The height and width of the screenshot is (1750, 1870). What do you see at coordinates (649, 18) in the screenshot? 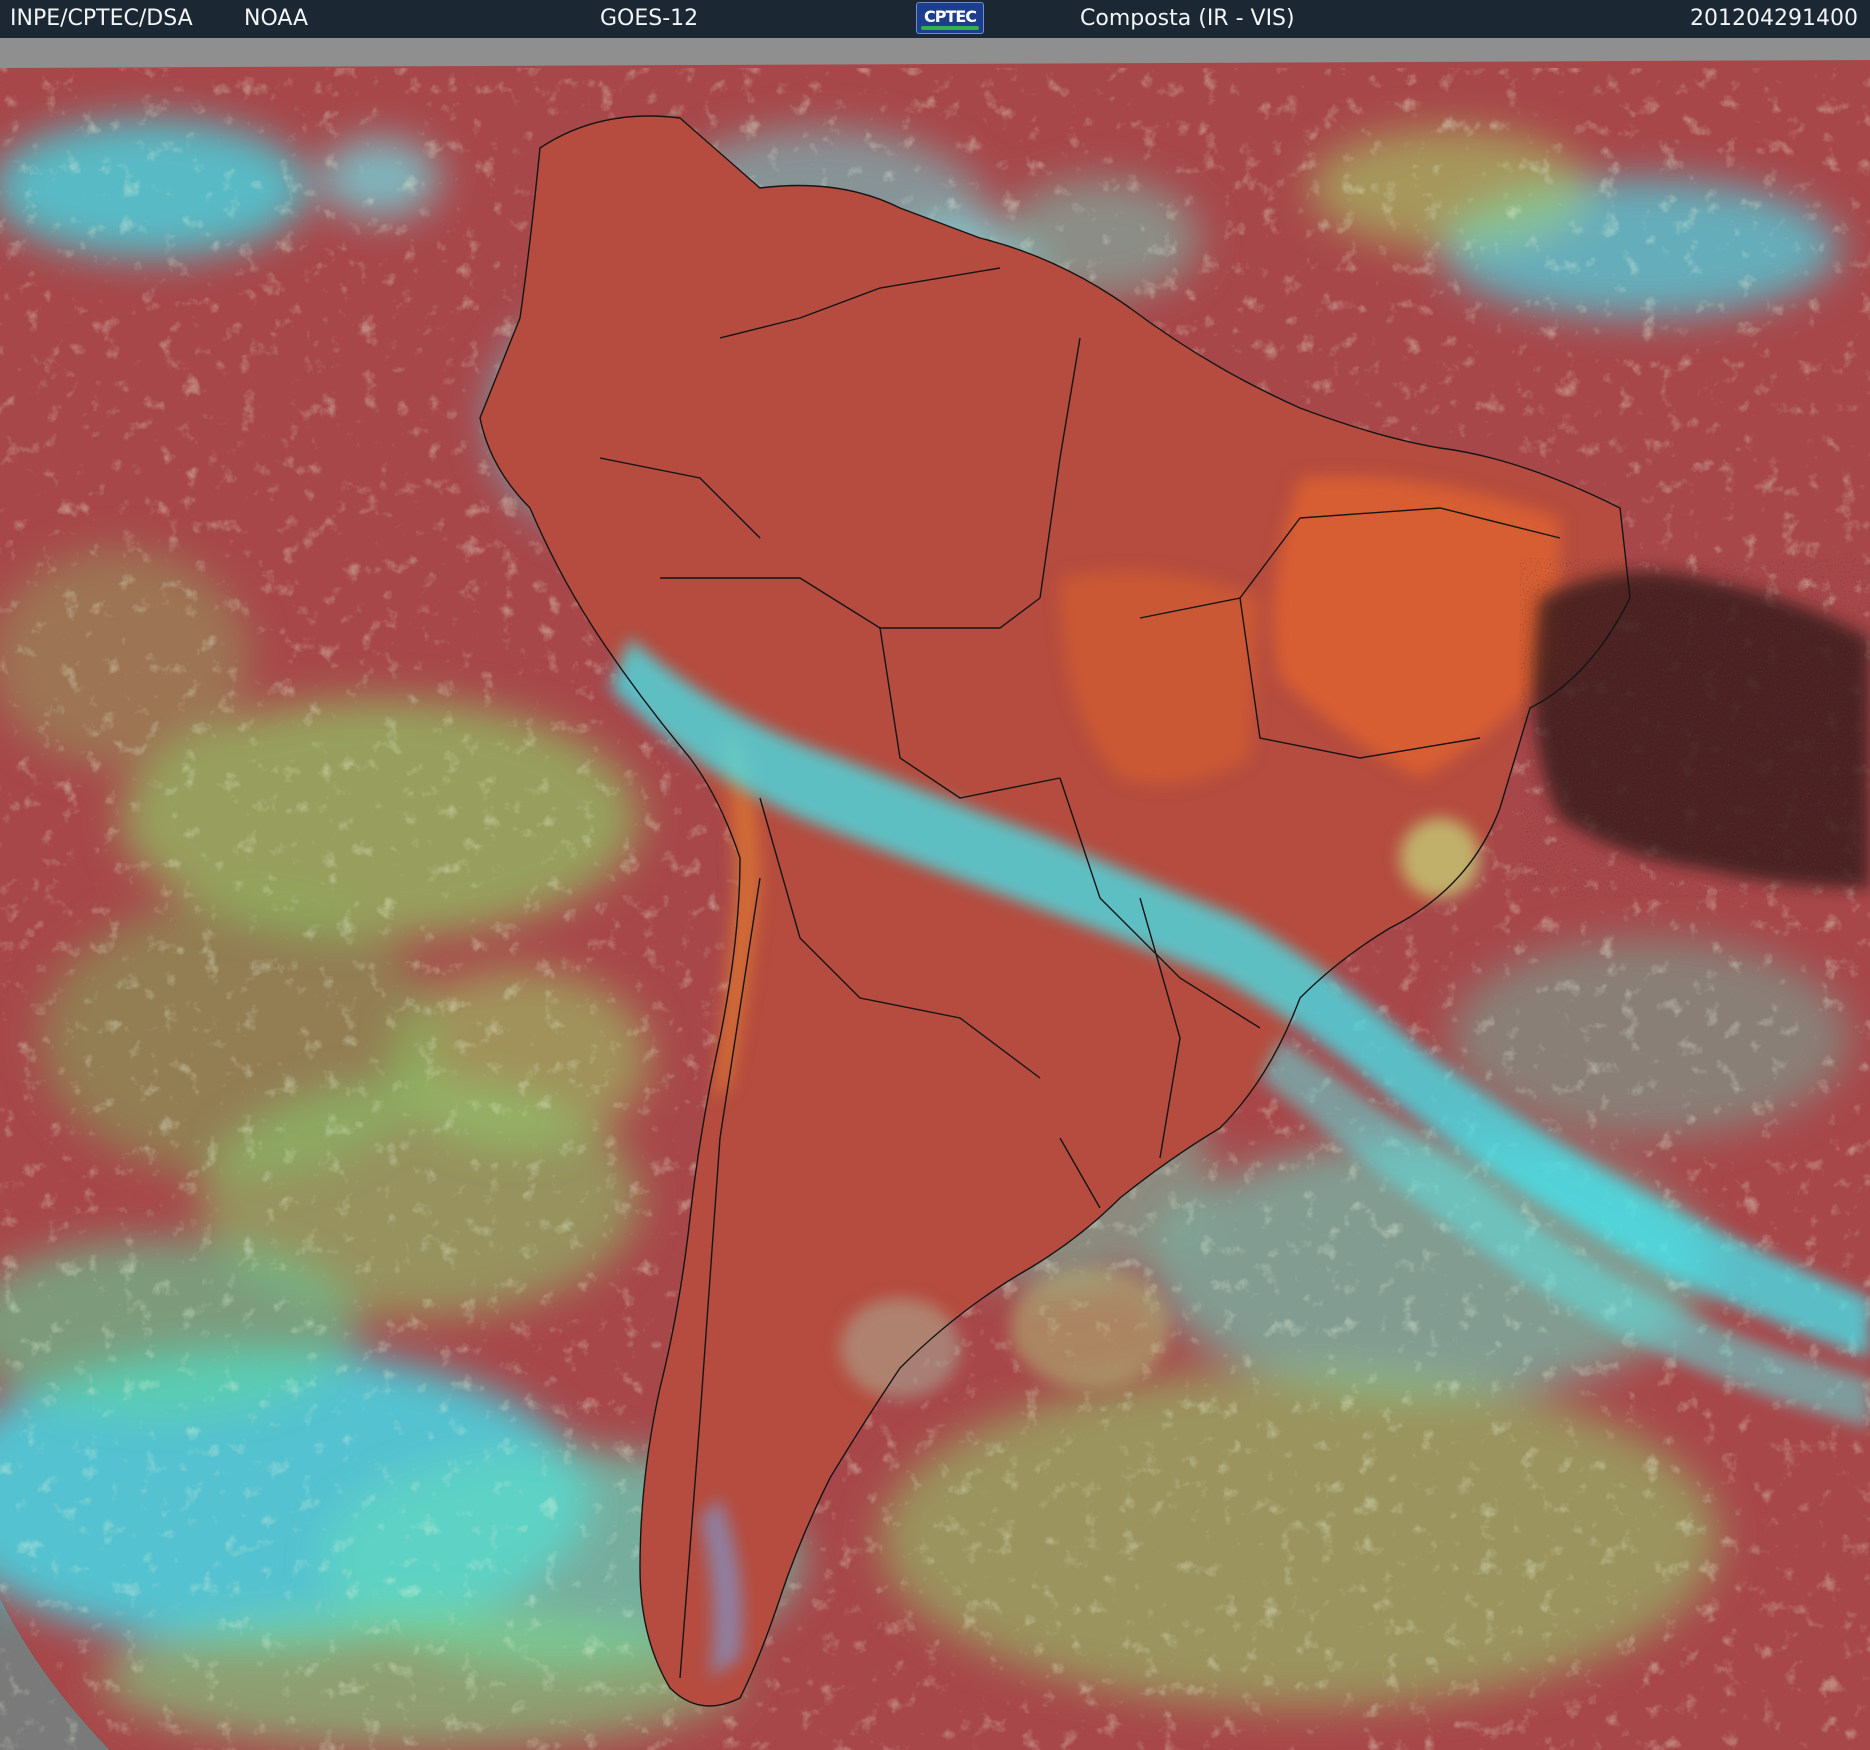
I see `satellite-label: GOES-12` at bounding box center [649, 18].